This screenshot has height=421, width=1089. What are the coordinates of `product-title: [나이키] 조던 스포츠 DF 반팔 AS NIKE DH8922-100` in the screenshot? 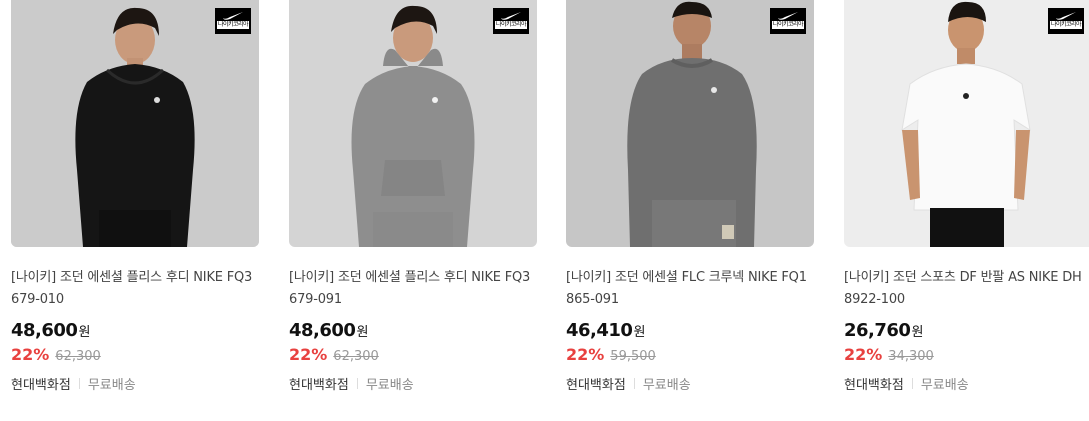 It's located at (966, 289).